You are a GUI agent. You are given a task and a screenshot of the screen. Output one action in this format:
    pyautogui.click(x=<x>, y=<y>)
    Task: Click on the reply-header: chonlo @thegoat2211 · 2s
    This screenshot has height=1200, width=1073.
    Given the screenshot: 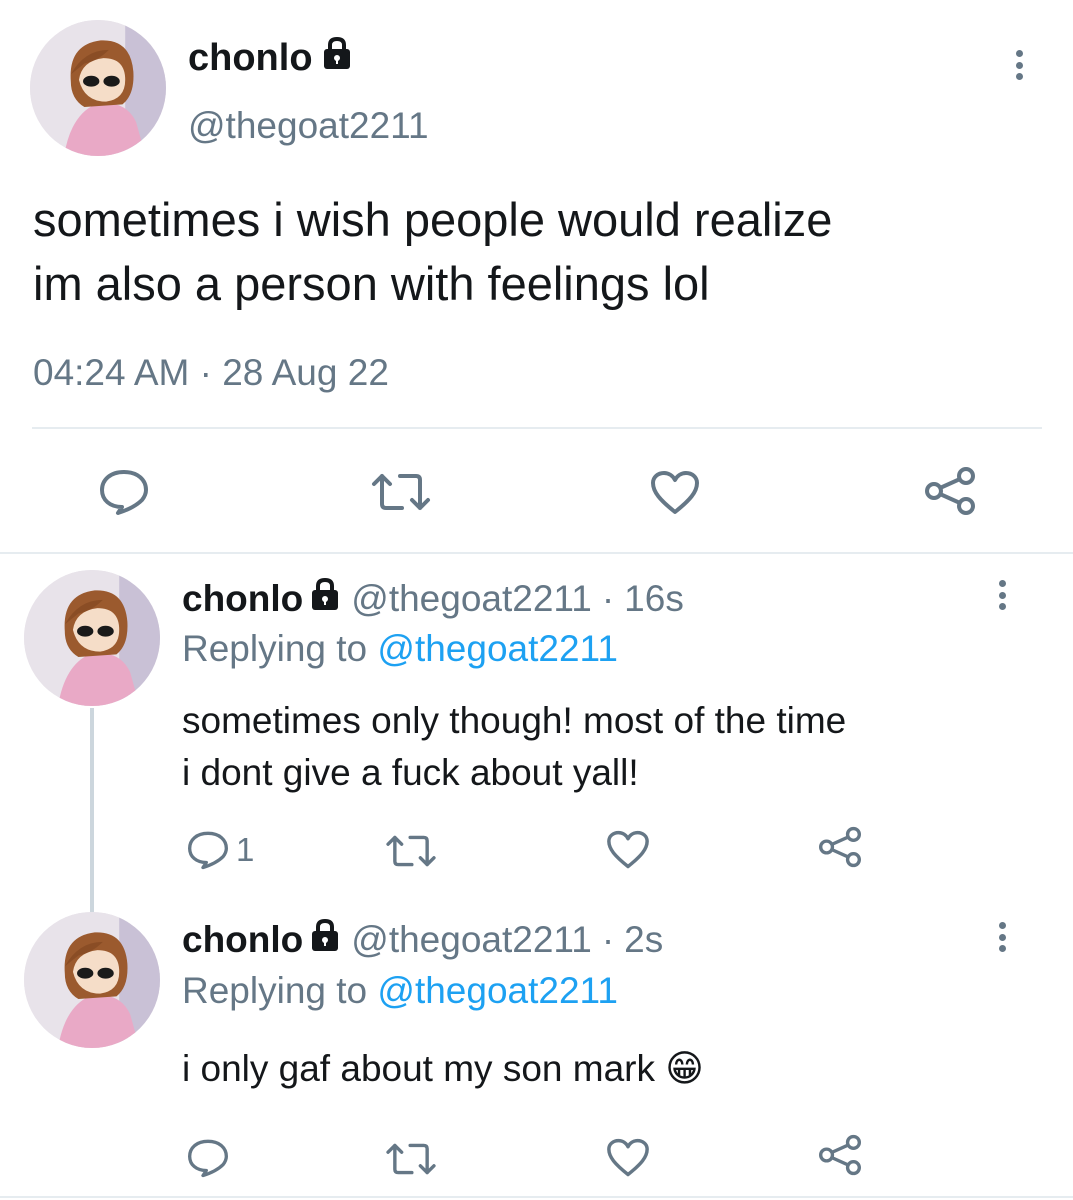 What is the action you would take?
    pyautogui.click(x=422, y=939)
    